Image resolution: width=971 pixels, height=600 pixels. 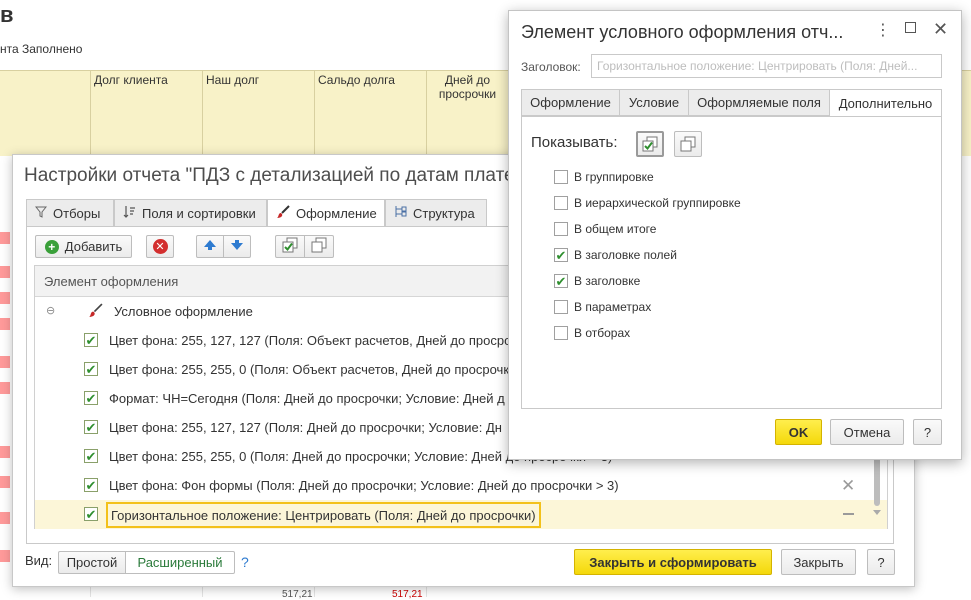 I want to click on view-extended-label: Расширенный, so click(x=180, y=562).